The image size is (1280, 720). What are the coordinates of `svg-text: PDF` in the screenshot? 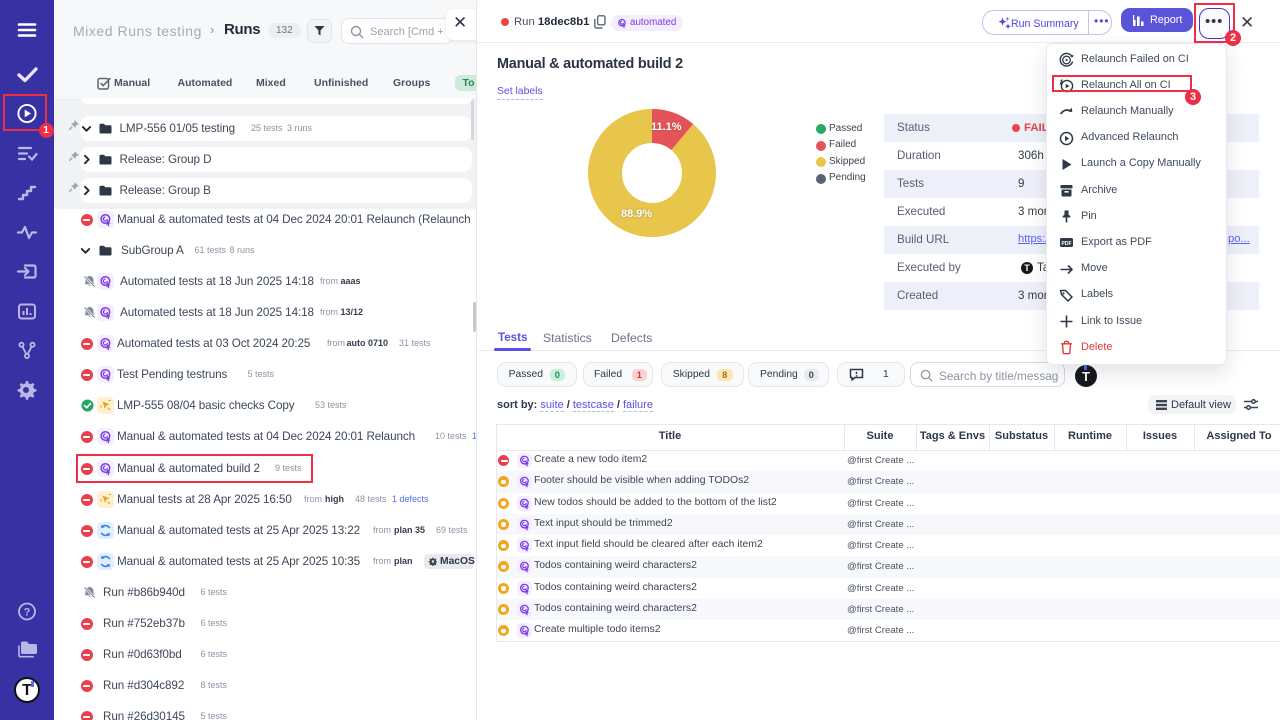 It's located at (1067, 244).